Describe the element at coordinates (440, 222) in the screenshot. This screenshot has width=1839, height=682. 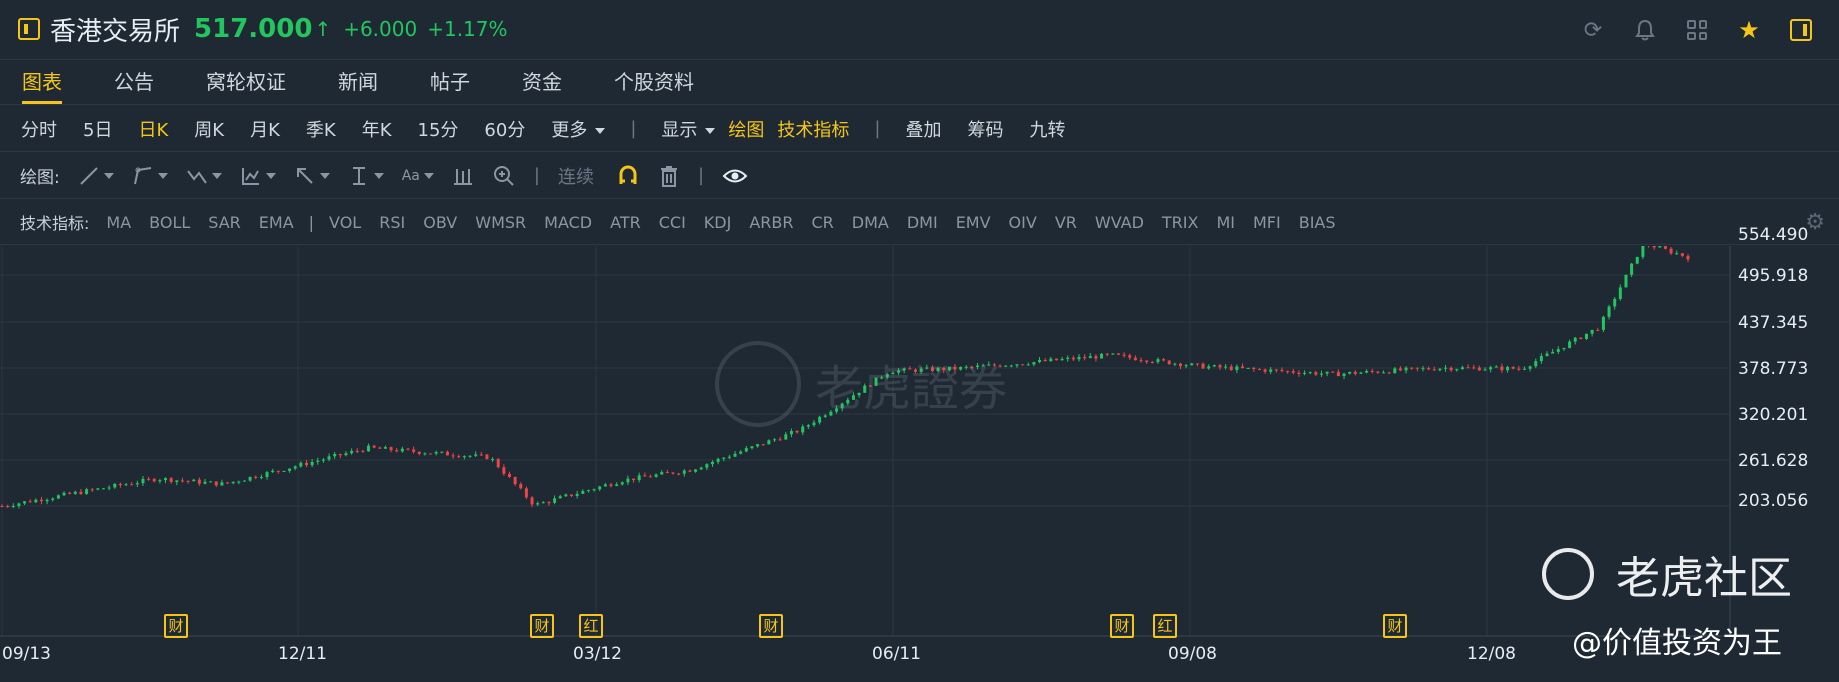
I see `indicator-obv: OBV` at that location.